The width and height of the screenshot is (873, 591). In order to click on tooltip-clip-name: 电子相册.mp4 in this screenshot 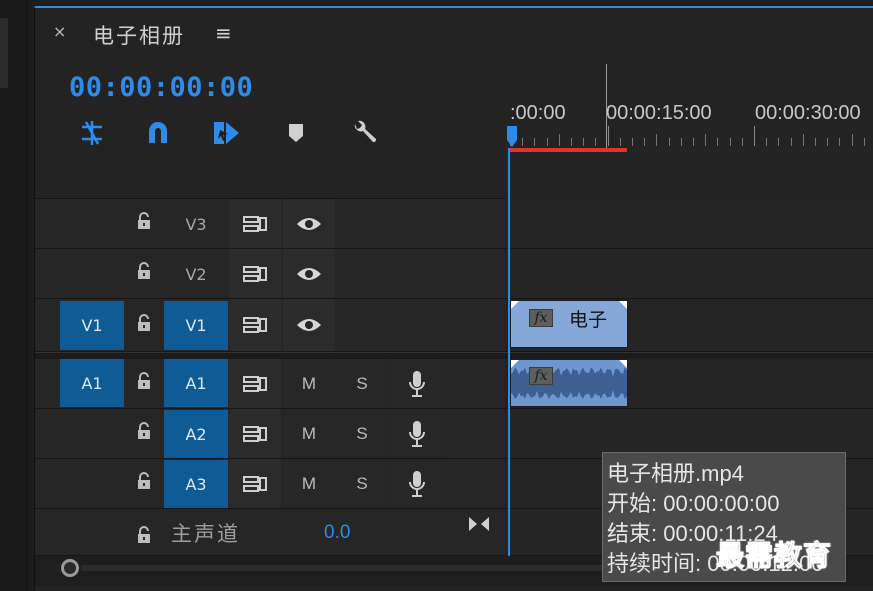, I will do `click(675, 473)`.